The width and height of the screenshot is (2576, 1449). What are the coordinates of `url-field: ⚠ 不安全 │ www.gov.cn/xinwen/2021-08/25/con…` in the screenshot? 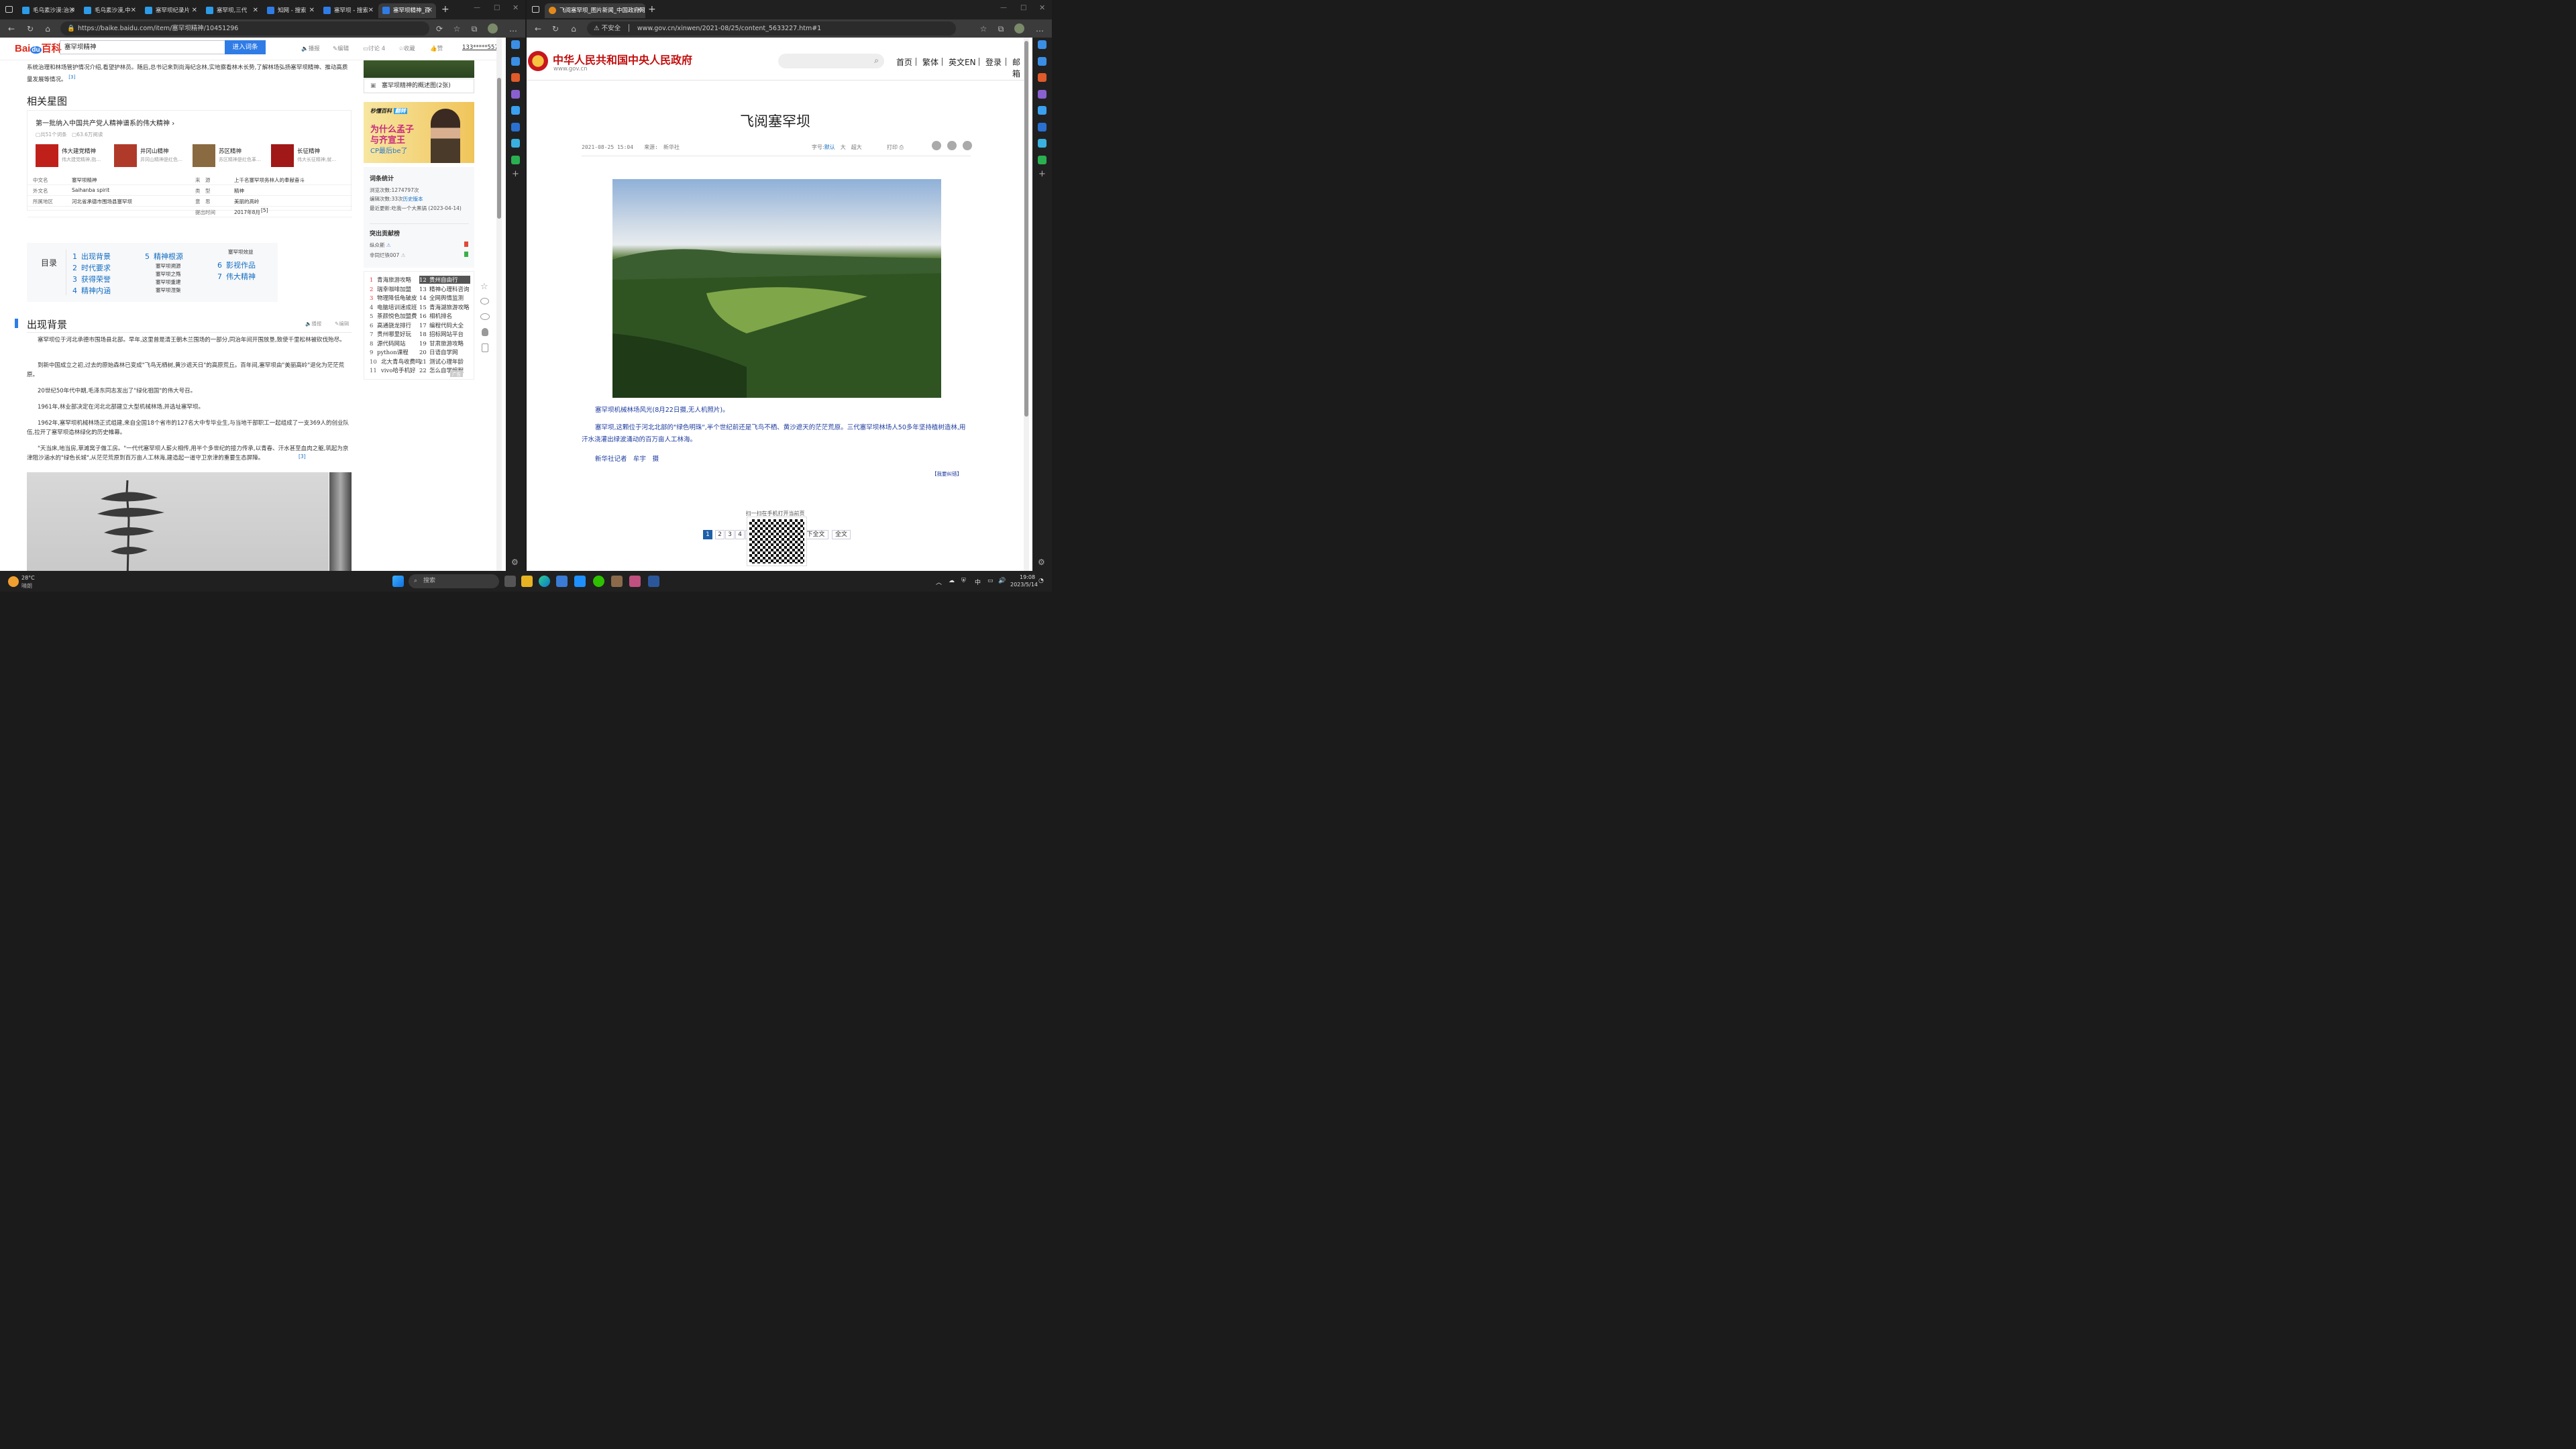 It's located at (771, 28).